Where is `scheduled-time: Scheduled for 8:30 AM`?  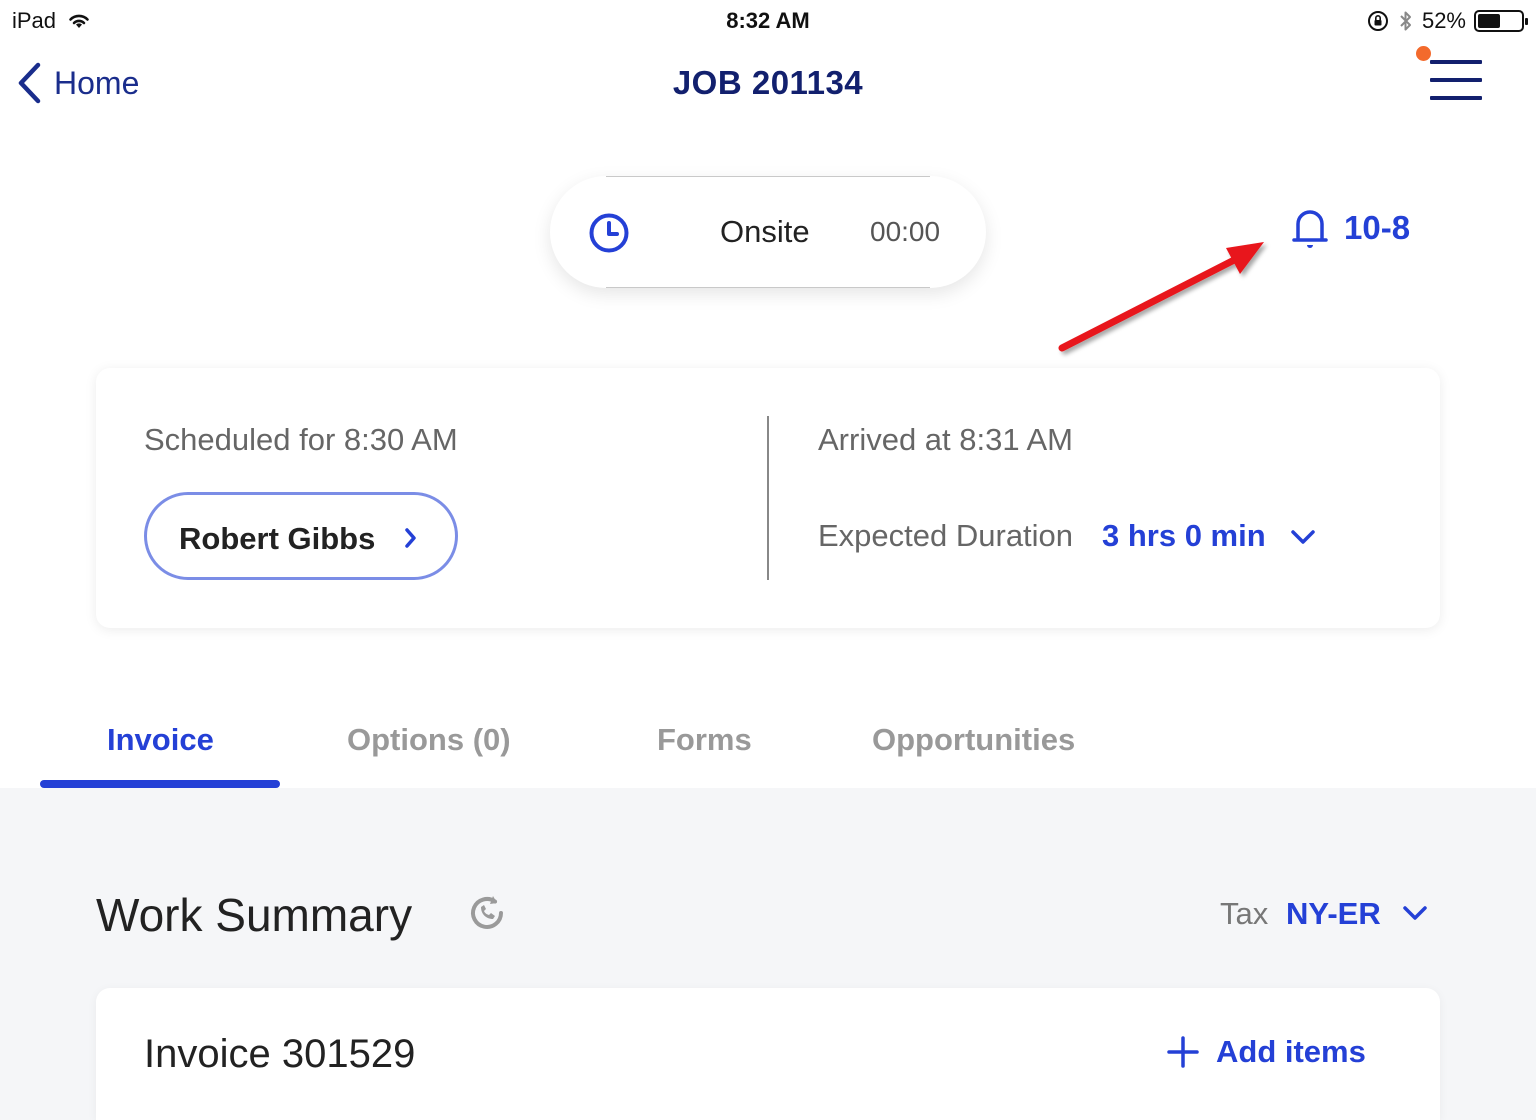 scheduled-time: Scheduled for 8:30 AM is located at coordinates (301, 439).